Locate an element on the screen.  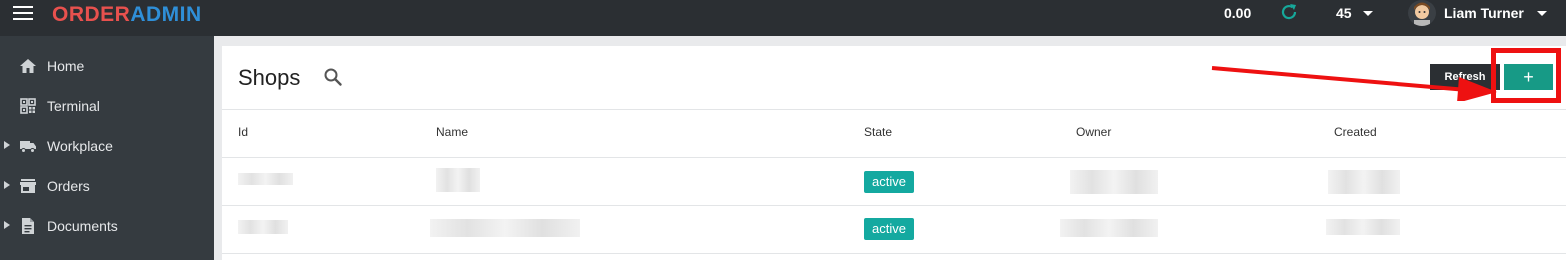
sidebar-item-orders: Orders is located at coordinates (107, 186).